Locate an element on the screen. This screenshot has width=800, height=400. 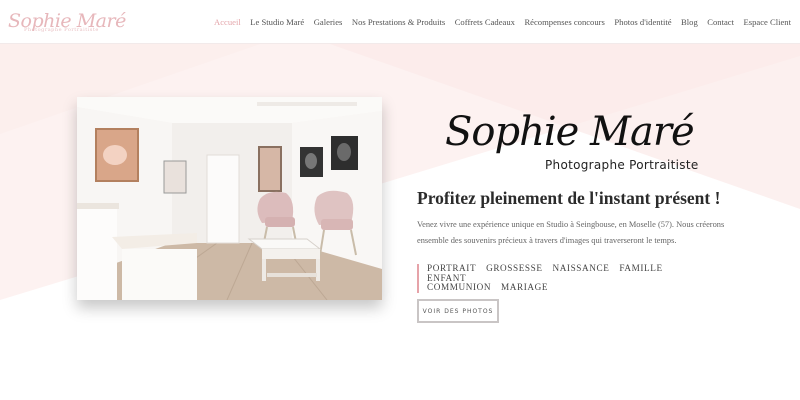
service-tag: MARIAGE is located at coordinates (525, 287).